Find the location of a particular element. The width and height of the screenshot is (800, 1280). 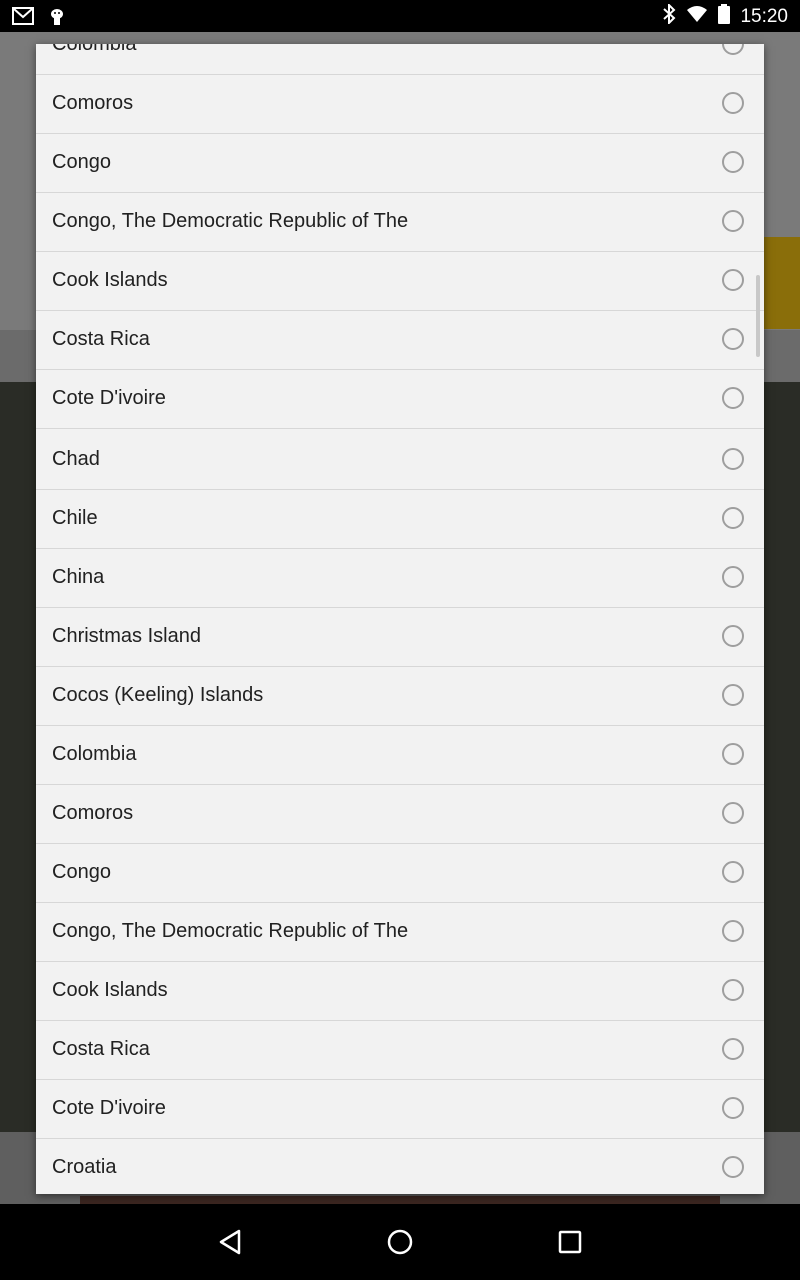

country-label: Croatia is located at coordinates (84, 1167).